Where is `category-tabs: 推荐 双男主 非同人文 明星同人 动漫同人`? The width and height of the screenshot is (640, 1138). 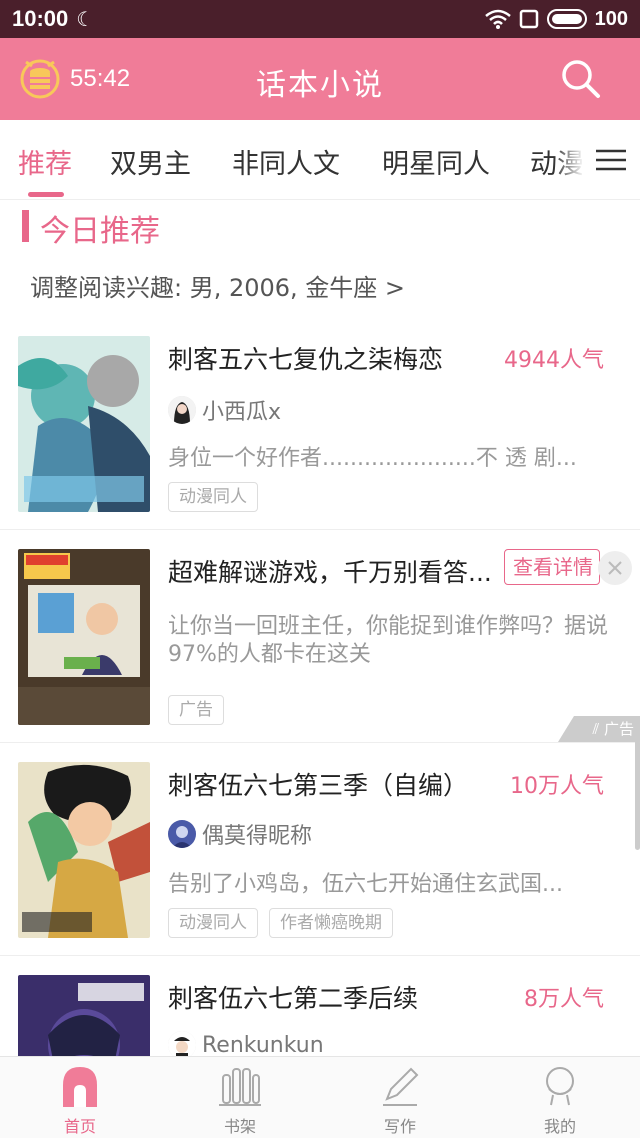
category-tabs: 推荐 双男主 非同人文 明星同人 动漫同人 is located at coordinates (320, 160).